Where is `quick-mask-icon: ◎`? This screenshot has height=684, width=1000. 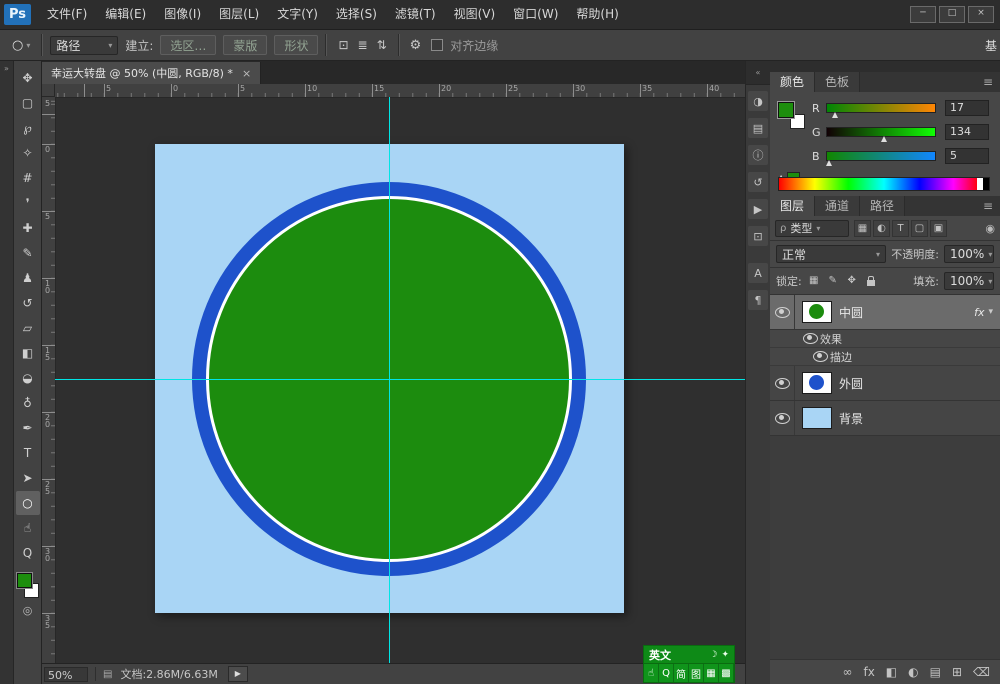
quick-mask-icon: ◎ is located at coordinates (28, 610).